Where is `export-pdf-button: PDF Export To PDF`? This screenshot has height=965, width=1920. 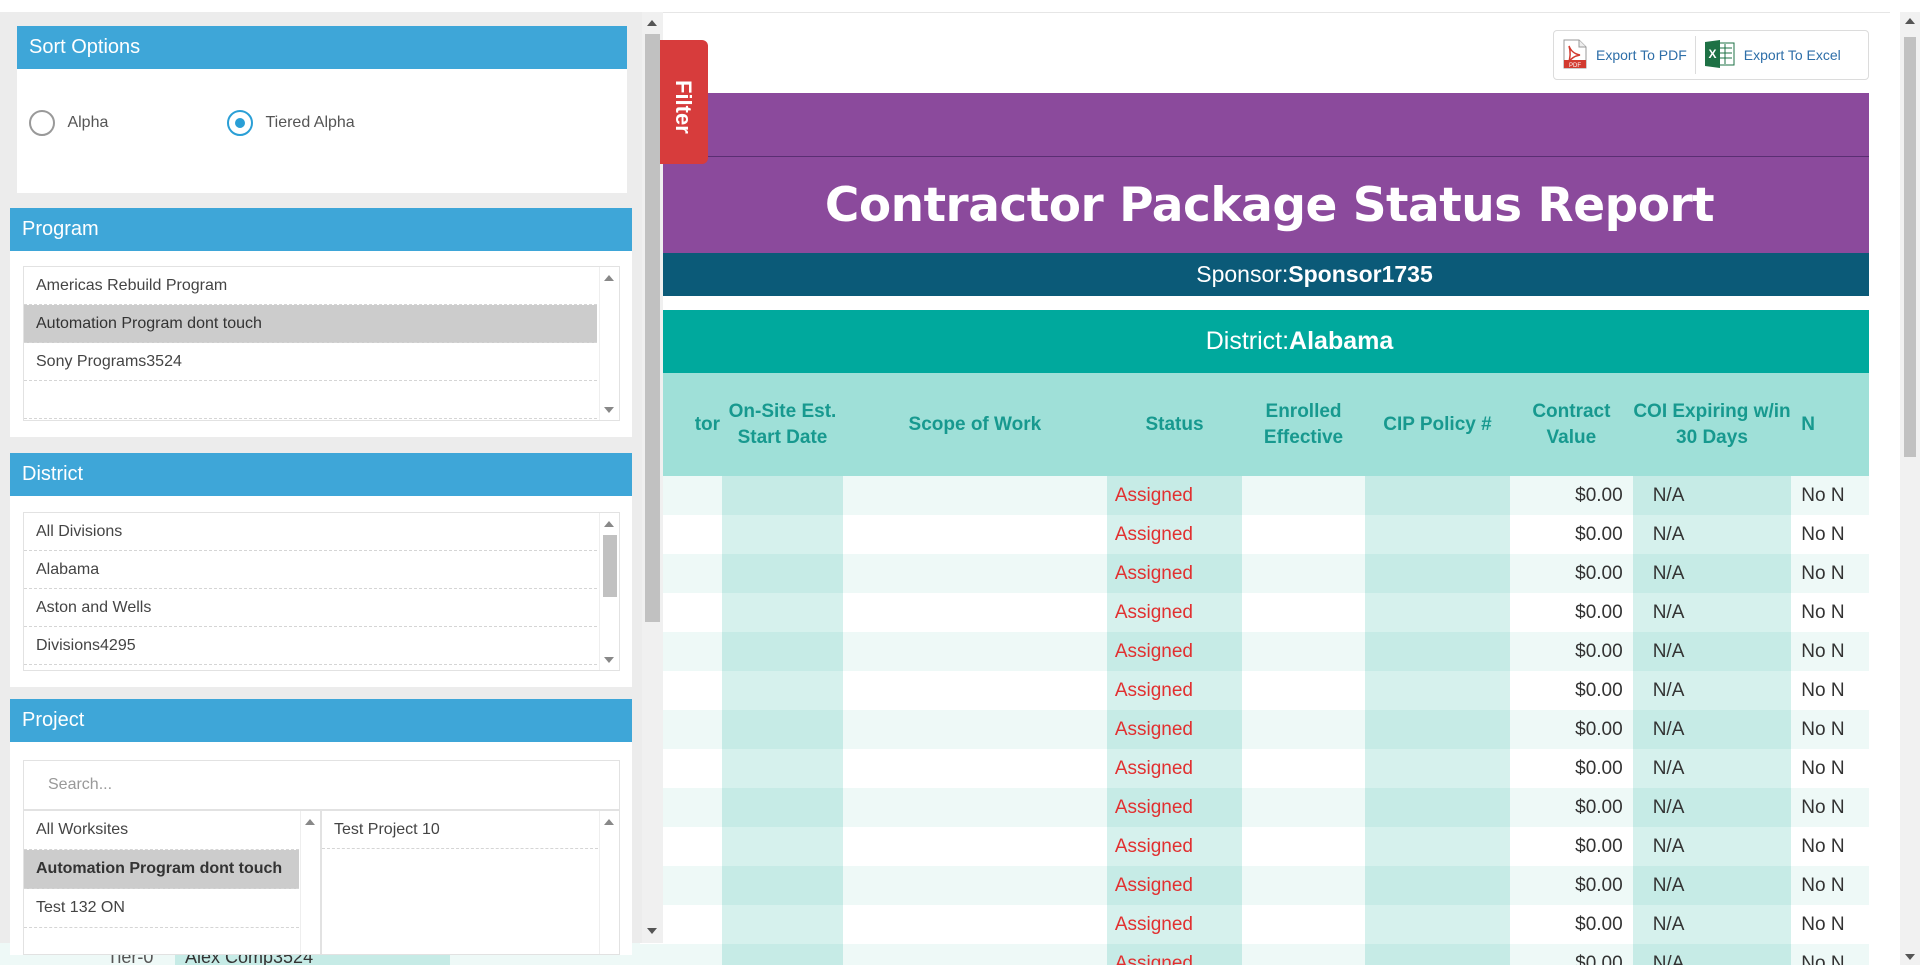
export-pdf-button: PDF Export To PDF is located at coordinates (1624, 55).